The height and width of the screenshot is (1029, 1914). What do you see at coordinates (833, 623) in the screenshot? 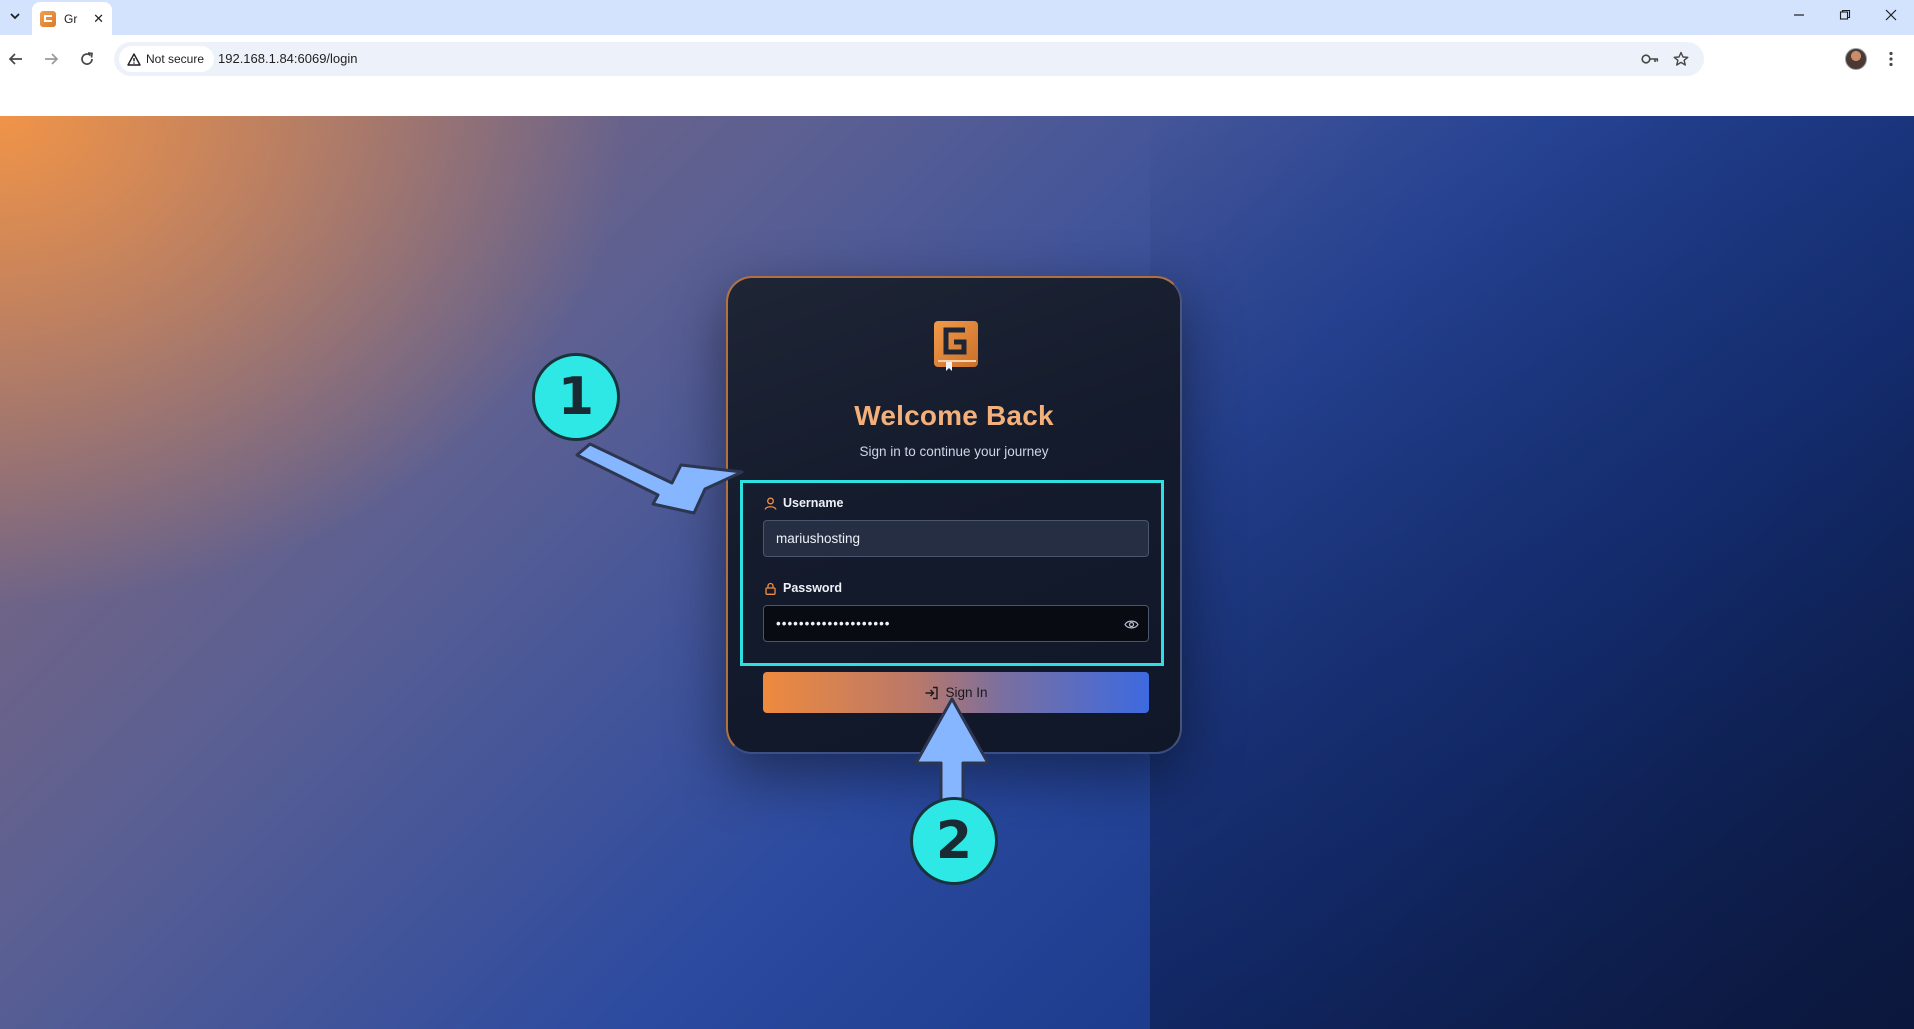
I see `password-value: ••••••••••••••••••••` at bounding box center [833, 623].